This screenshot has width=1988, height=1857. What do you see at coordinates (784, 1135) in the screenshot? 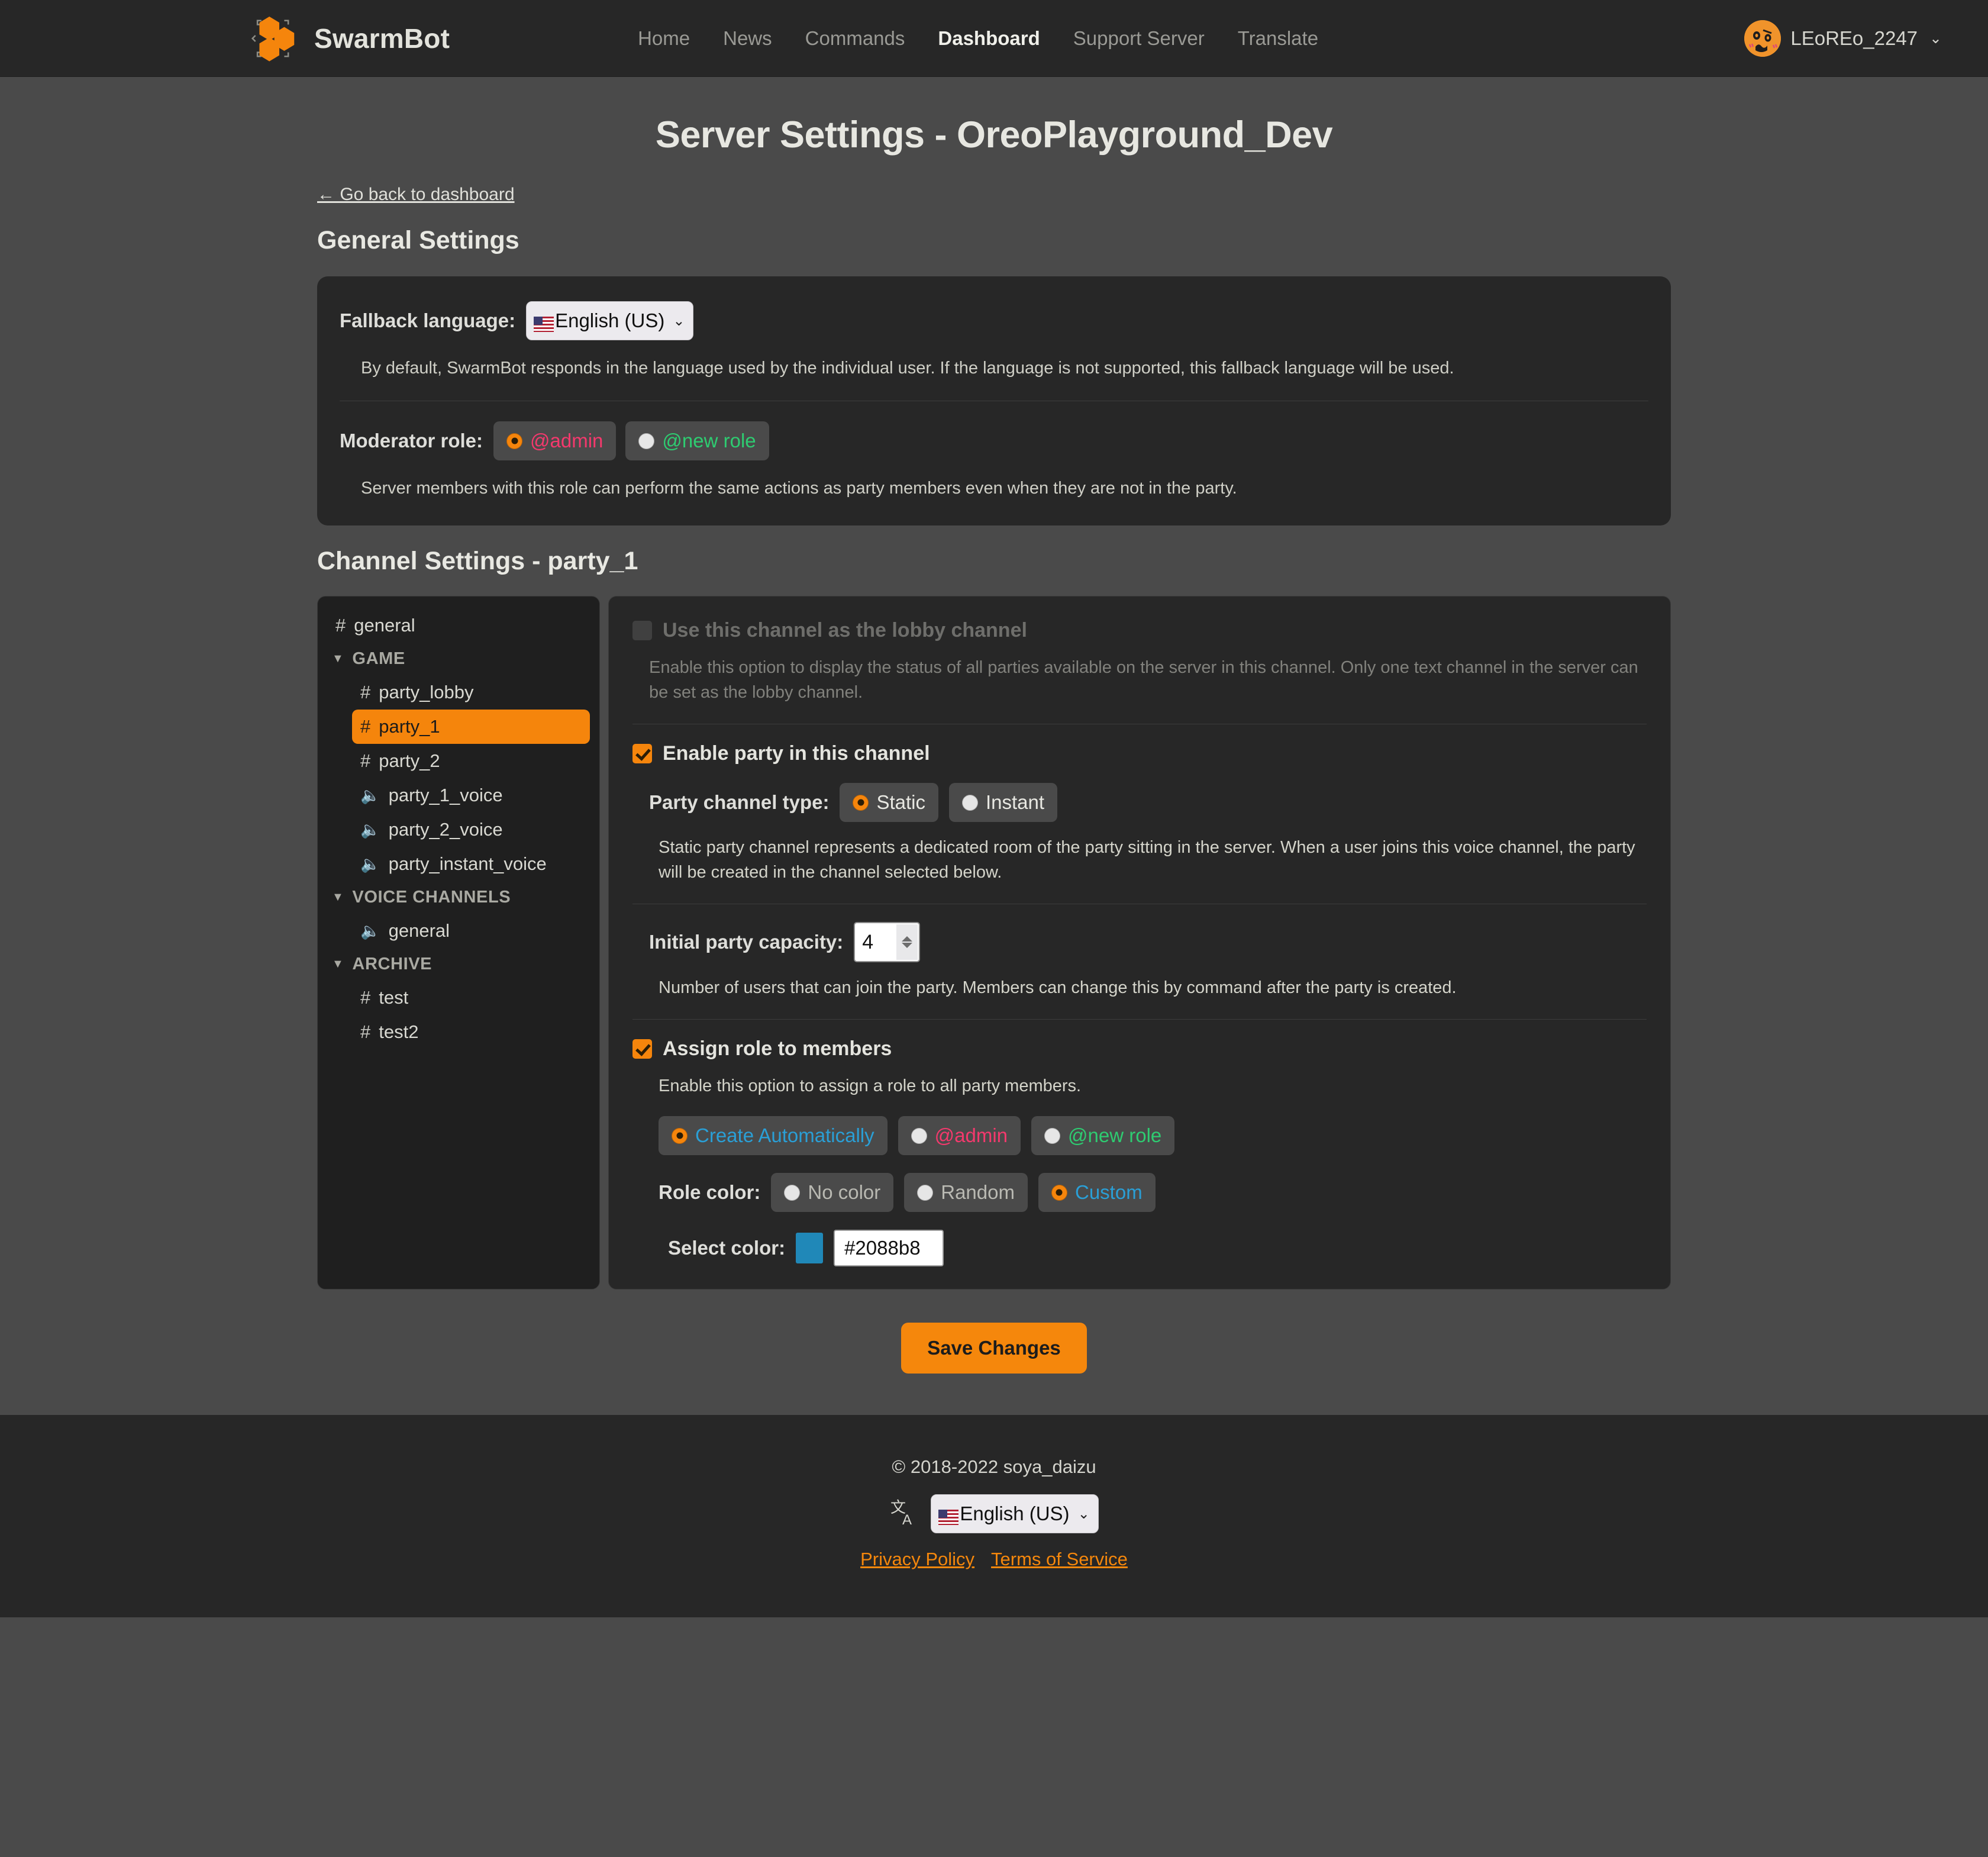
I see `assign-role-option-create-automatically-label: Create Automatically` at bounding box center [784, 1135].